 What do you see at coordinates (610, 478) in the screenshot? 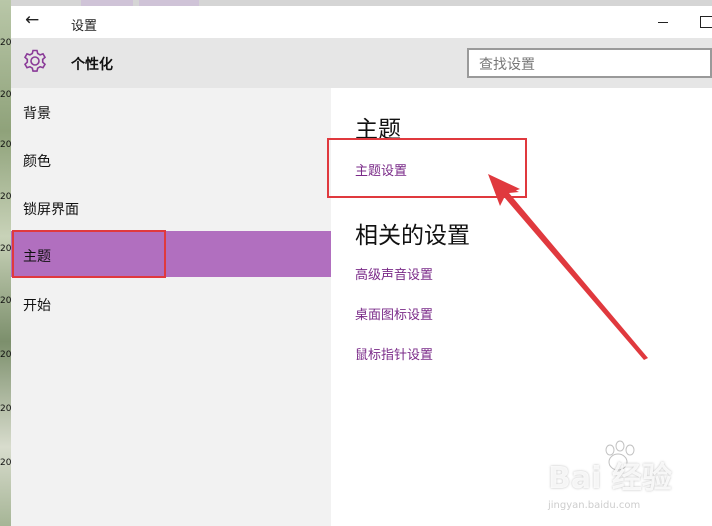
I see `watermark-text: Bai 经验` at bounding box center [610, 478].